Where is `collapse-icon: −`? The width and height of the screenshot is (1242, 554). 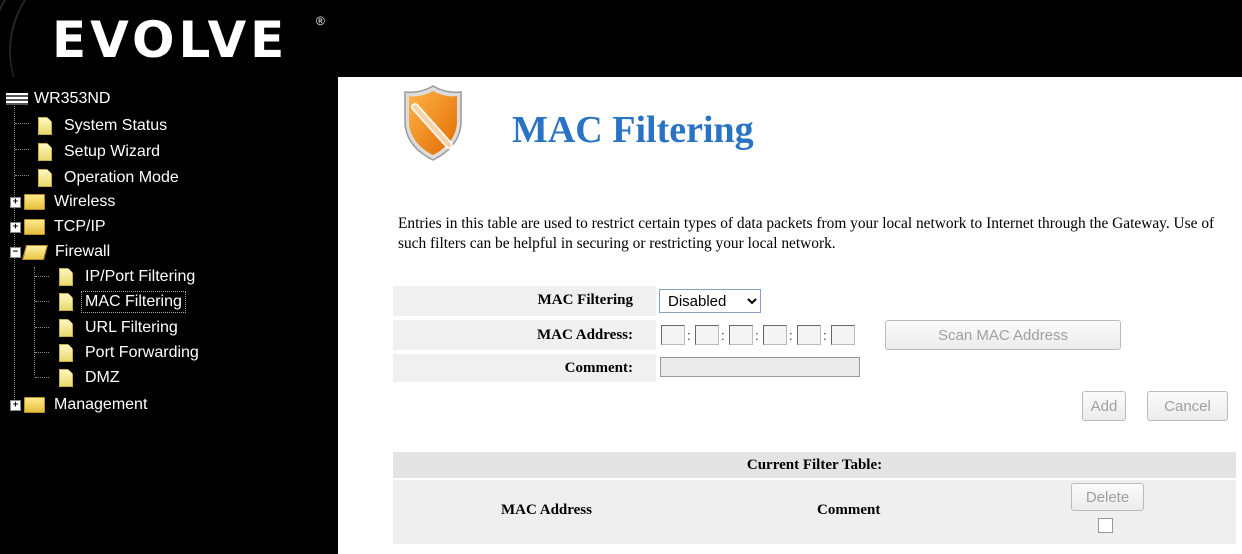
collapse-icon: − is located at coordinates (15, 252).